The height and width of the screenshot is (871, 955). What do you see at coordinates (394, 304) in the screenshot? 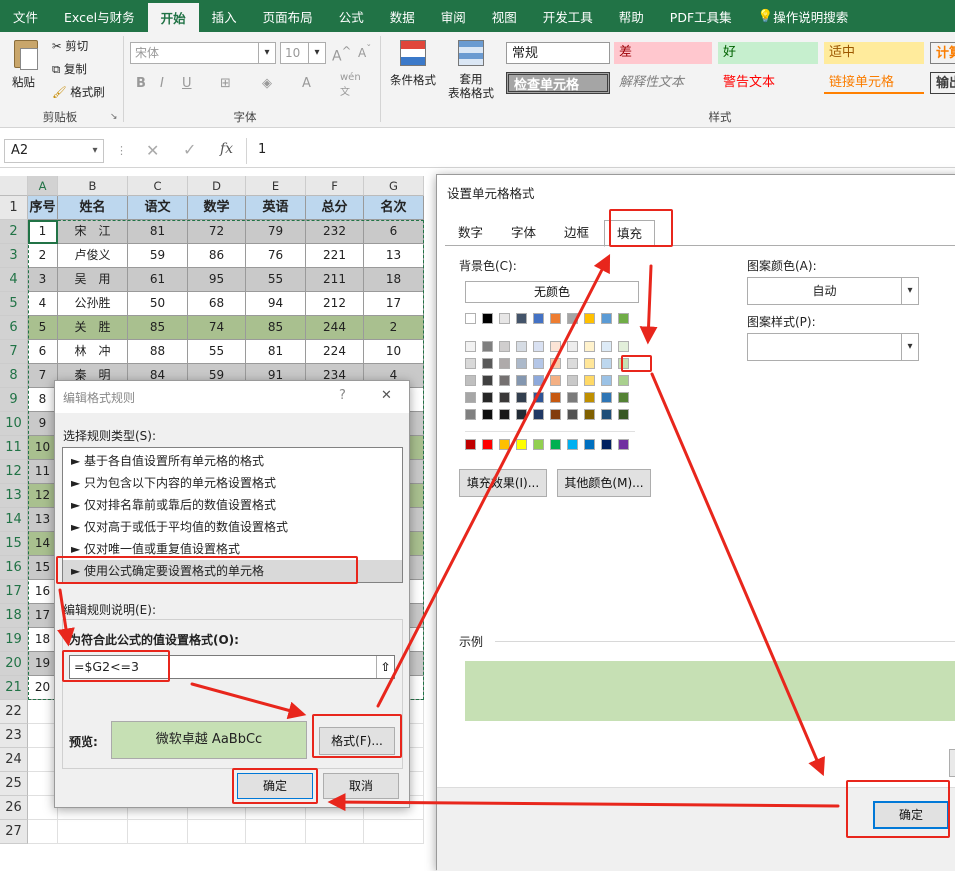
I see `data-cell: 17` at bounding box center [394, 304].